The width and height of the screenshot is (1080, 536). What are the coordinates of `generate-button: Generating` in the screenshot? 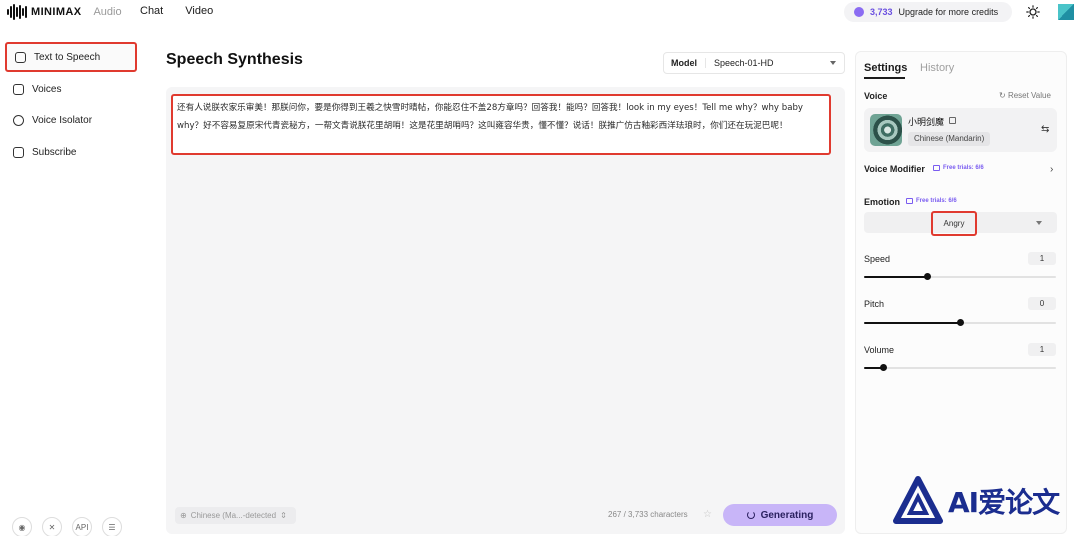 It's located at (780, 515).